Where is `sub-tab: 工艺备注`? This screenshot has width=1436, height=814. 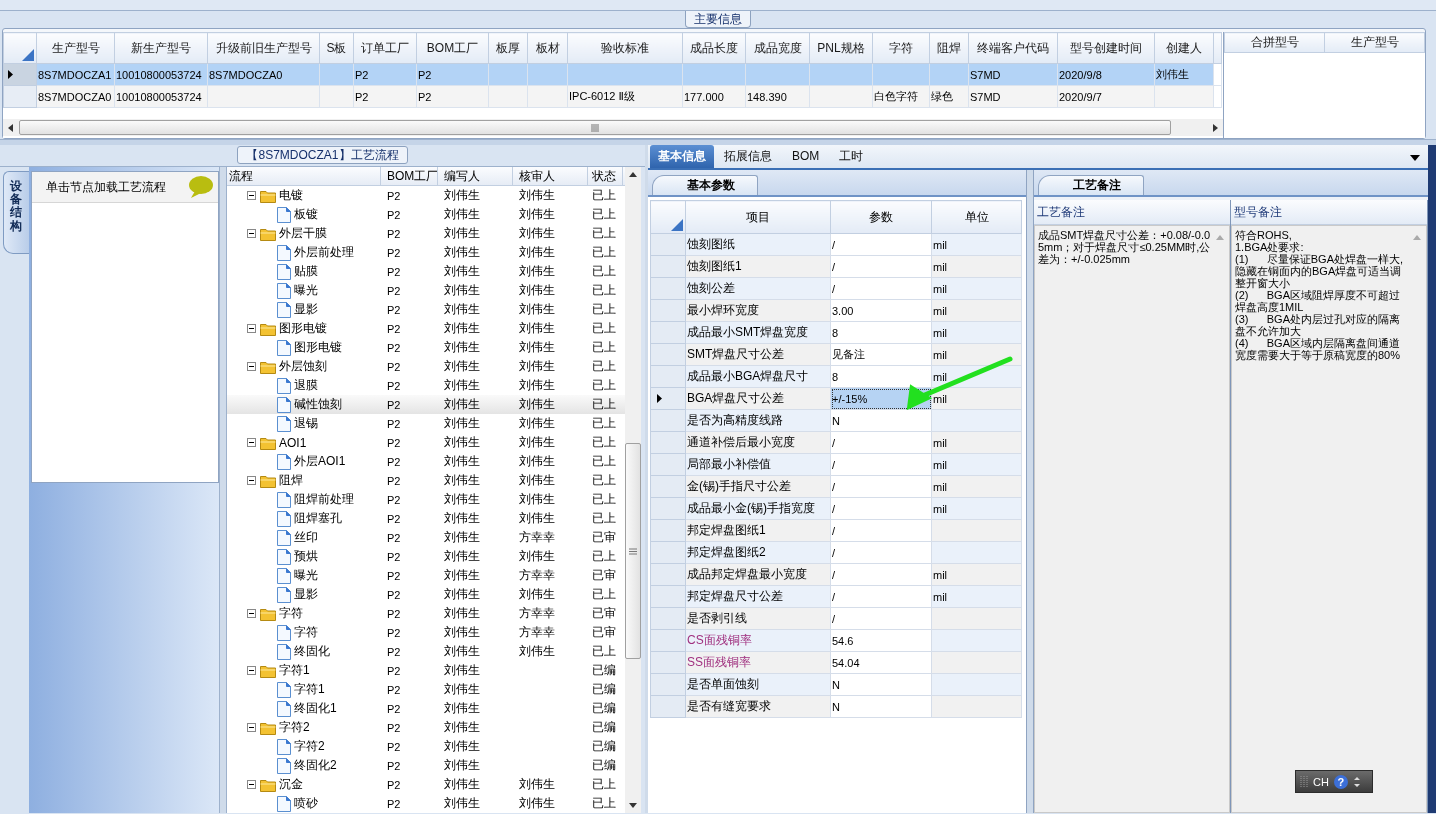
sub-tab: 工艺备注 is located at coordinates (1091, 185).